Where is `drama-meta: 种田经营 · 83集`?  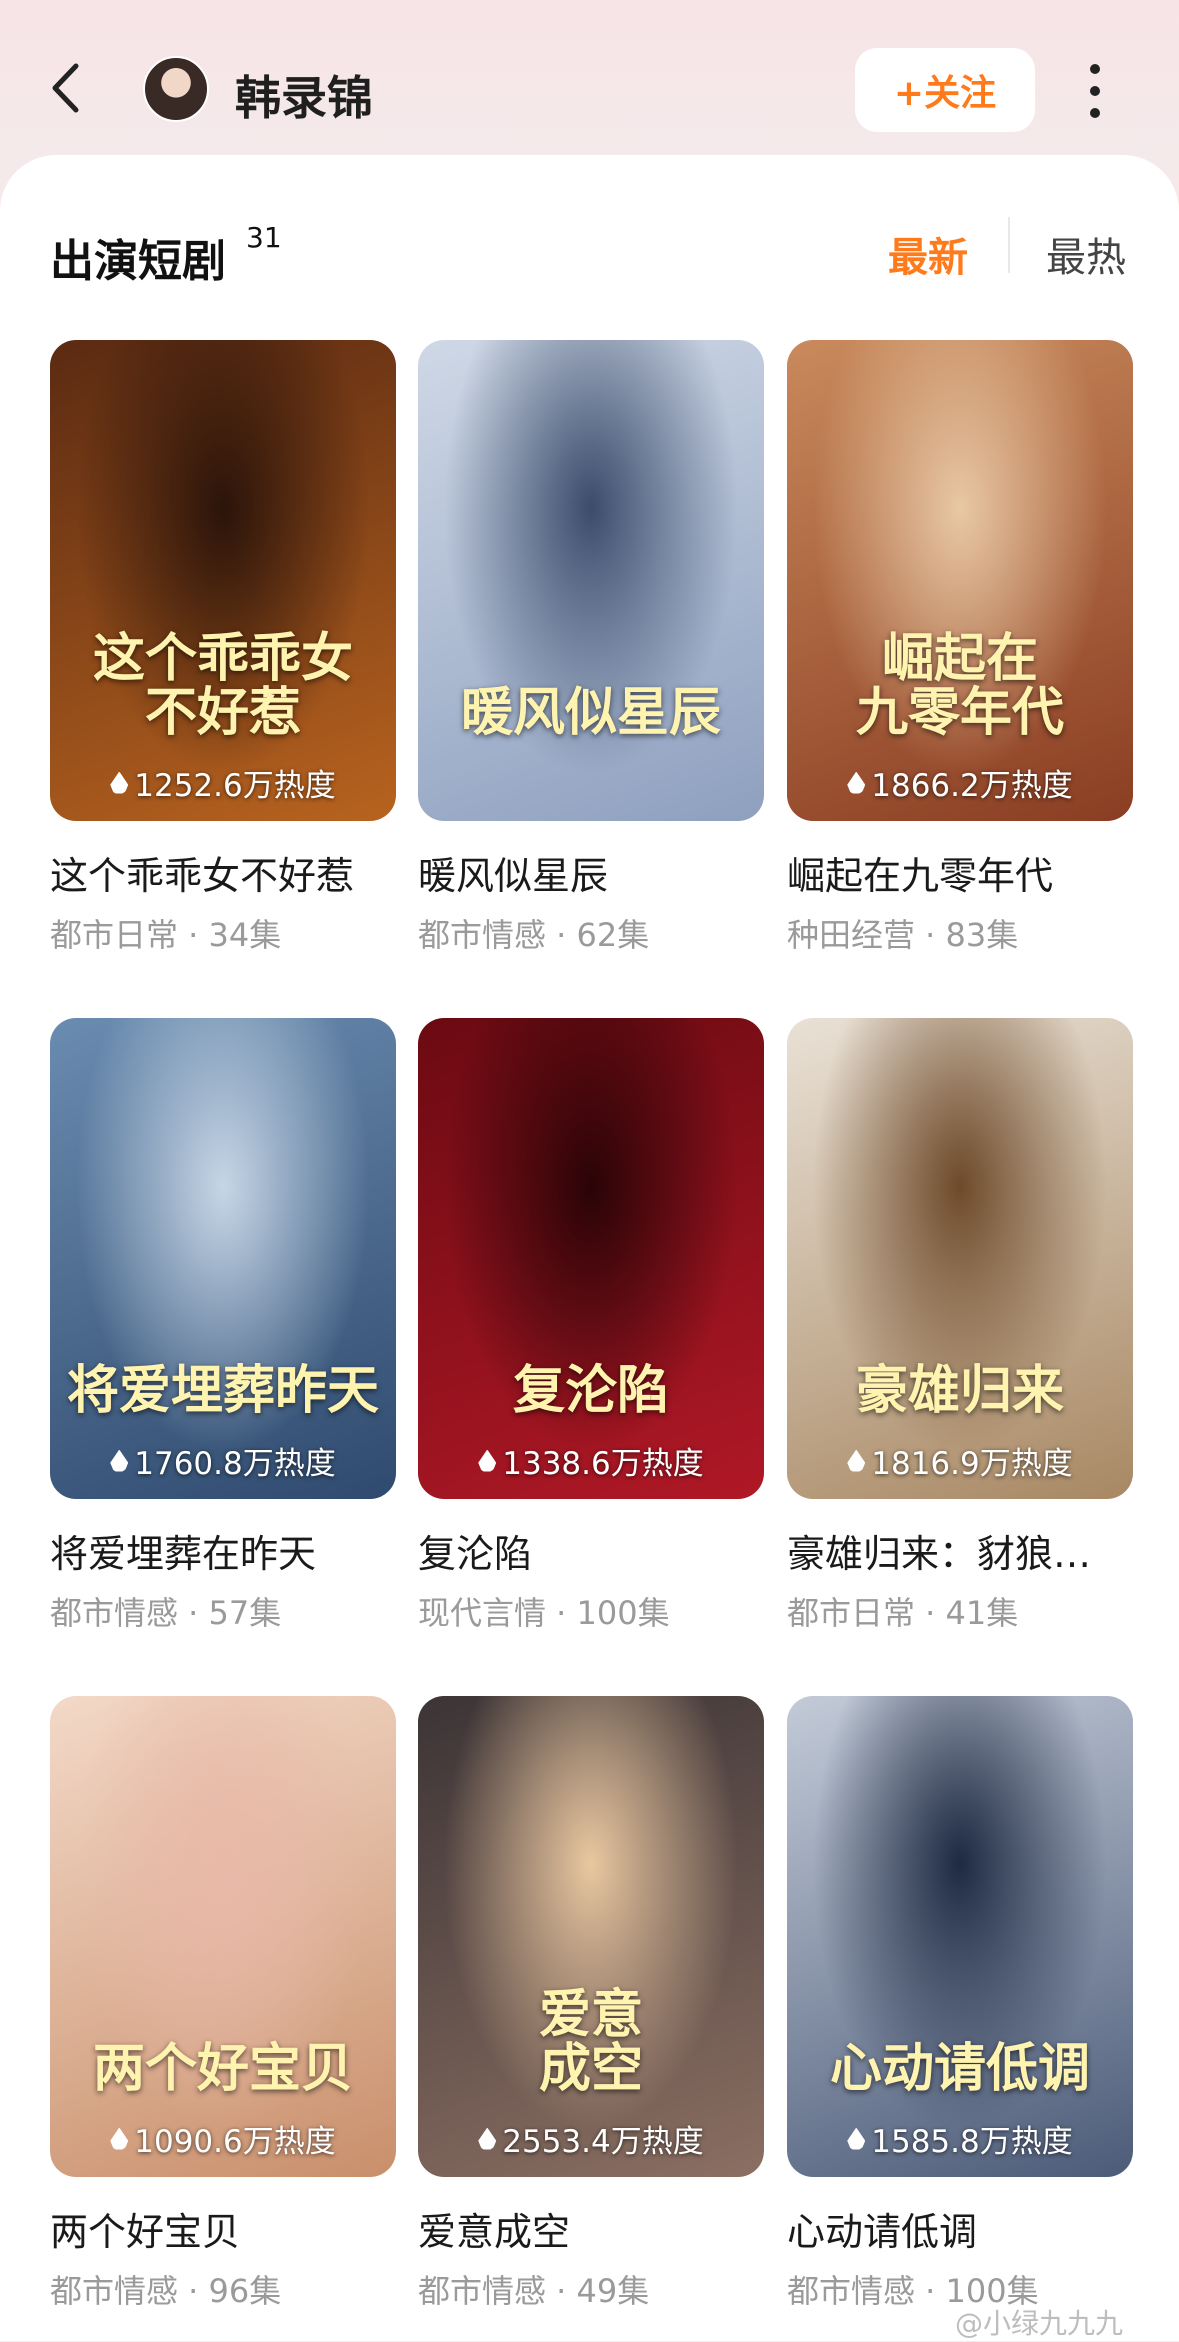 drama-meta: 种田经营 · 83集 is located at coordinates (903, 935).